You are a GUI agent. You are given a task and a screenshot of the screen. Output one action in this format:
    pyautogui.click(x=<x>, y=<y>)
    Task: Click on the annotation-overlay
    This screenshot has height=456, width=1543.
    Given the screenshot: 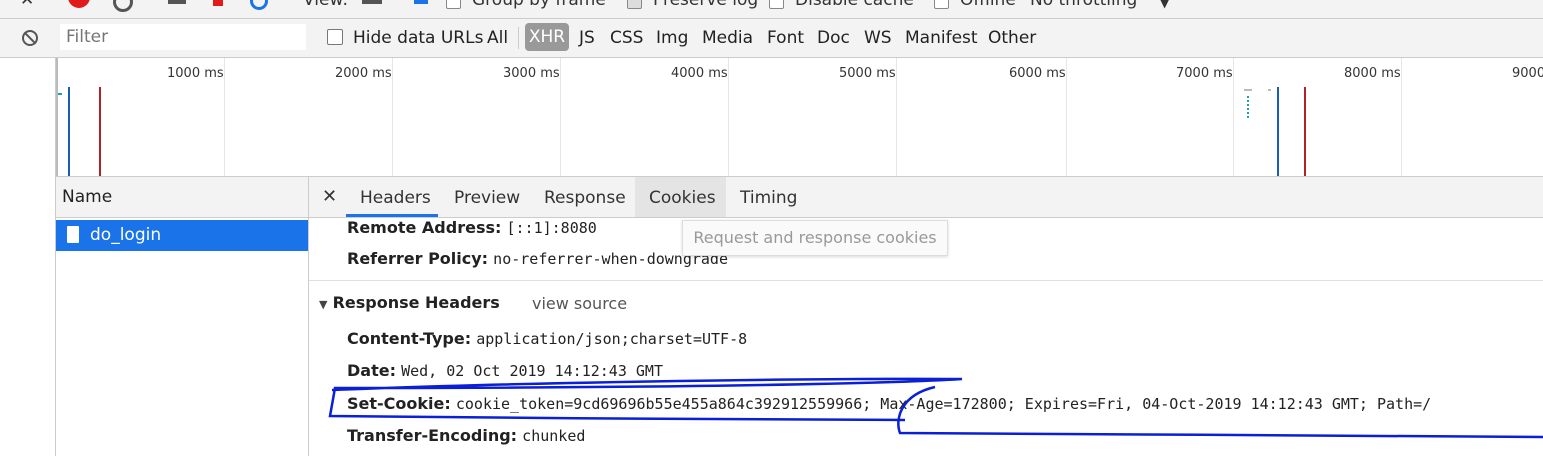 What is the action you would take?
    pyautogui.click(x=935, y=408)
    